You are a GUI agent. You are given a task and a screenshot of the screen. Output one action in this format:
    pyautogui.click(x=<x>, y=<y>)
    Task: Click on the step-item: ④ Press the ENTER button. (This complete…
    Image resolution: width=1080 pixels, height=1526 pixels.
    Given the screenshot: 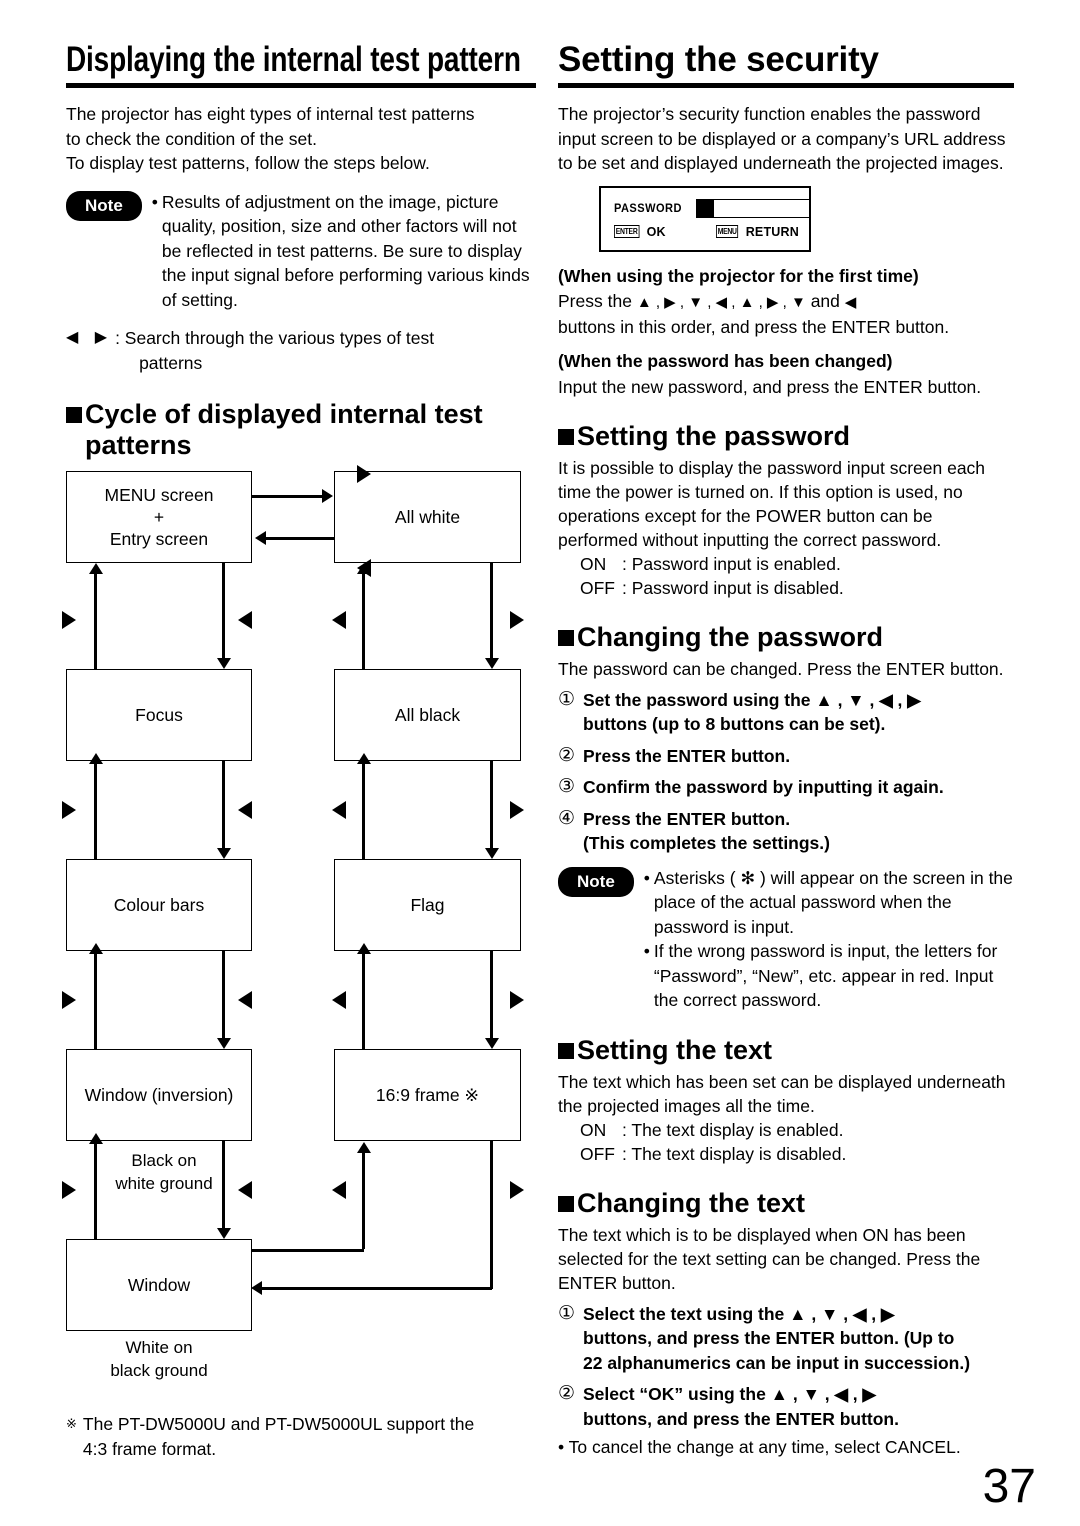 What is the action you would take?
    pyautogui.click(x=786, y=831)
    